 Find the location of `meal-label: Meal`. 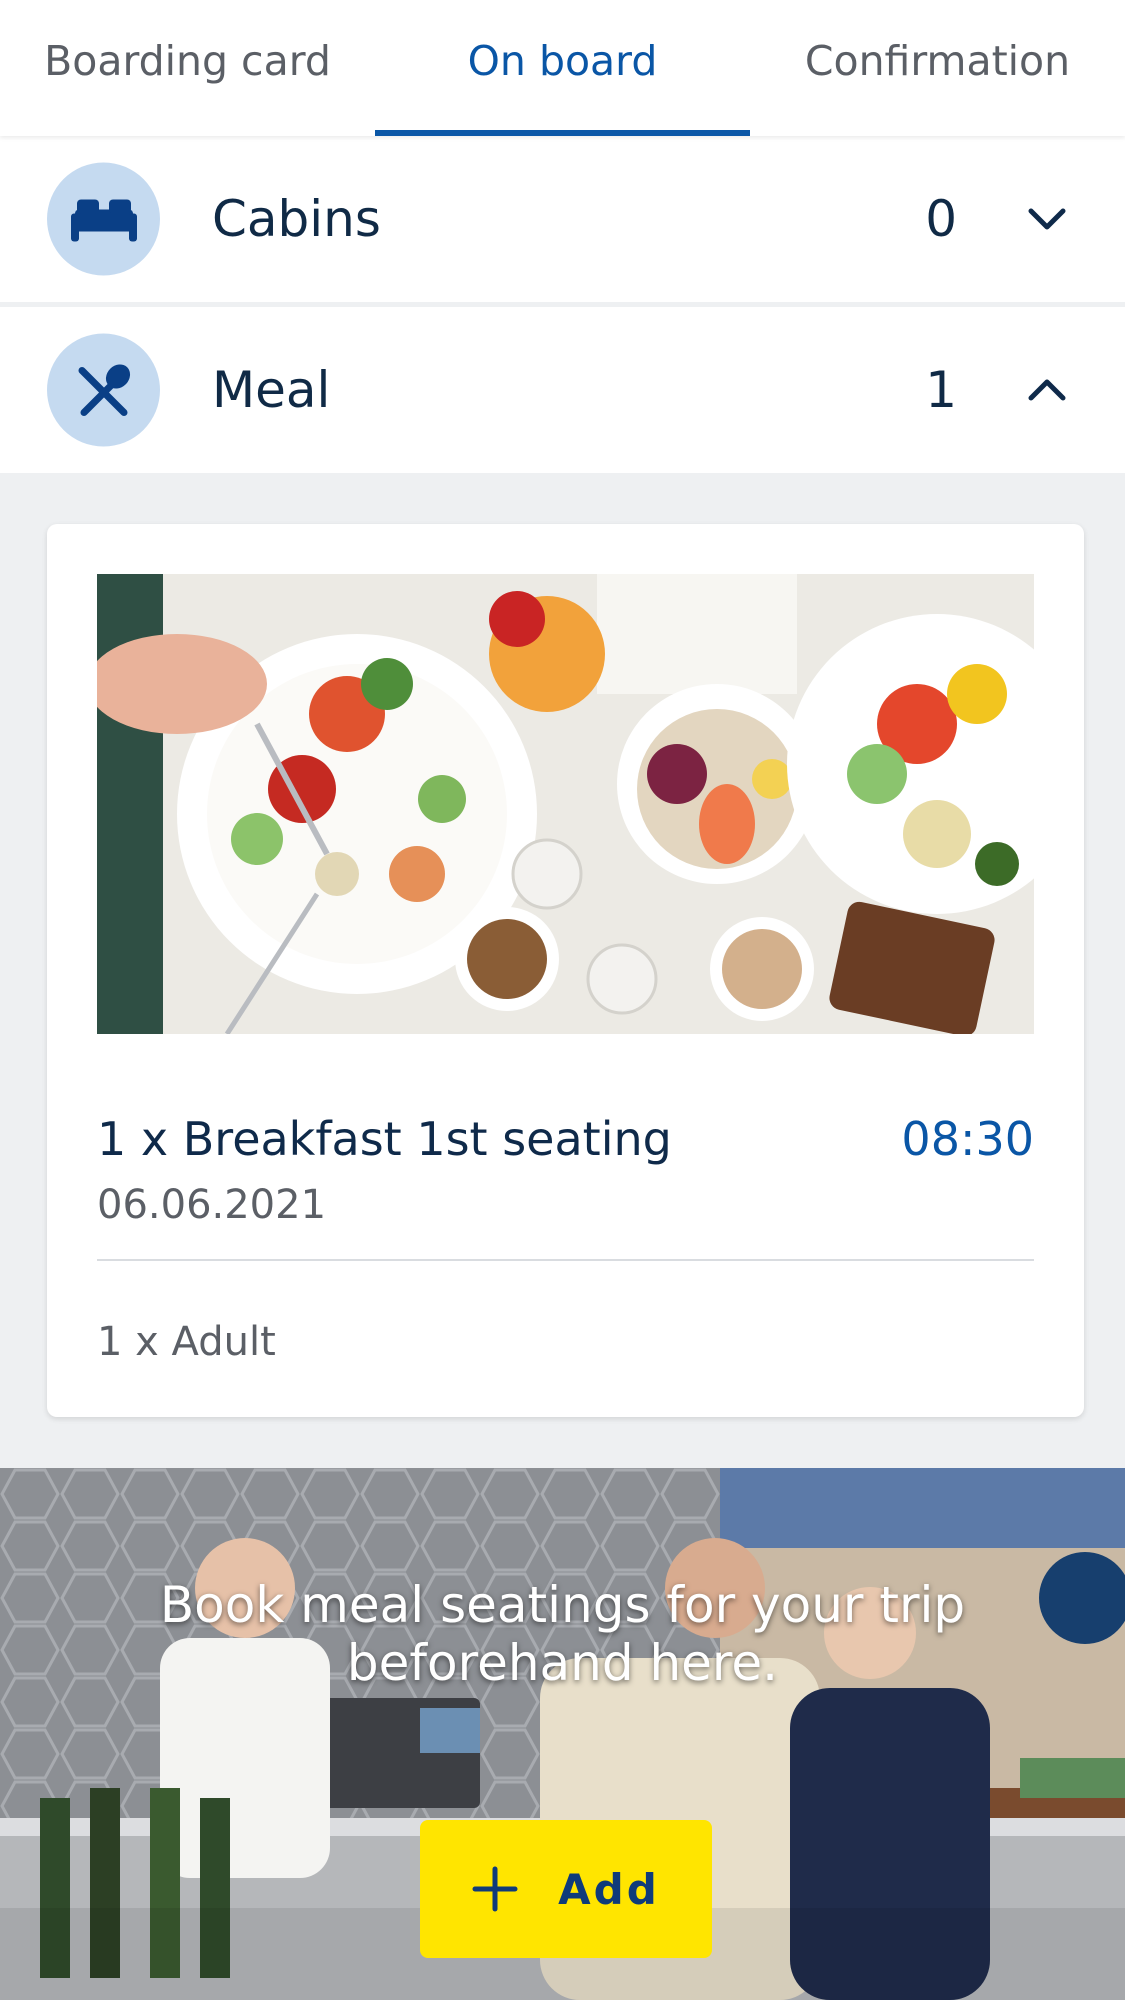

meal-label: Meal is located at coordinates (271, 390).